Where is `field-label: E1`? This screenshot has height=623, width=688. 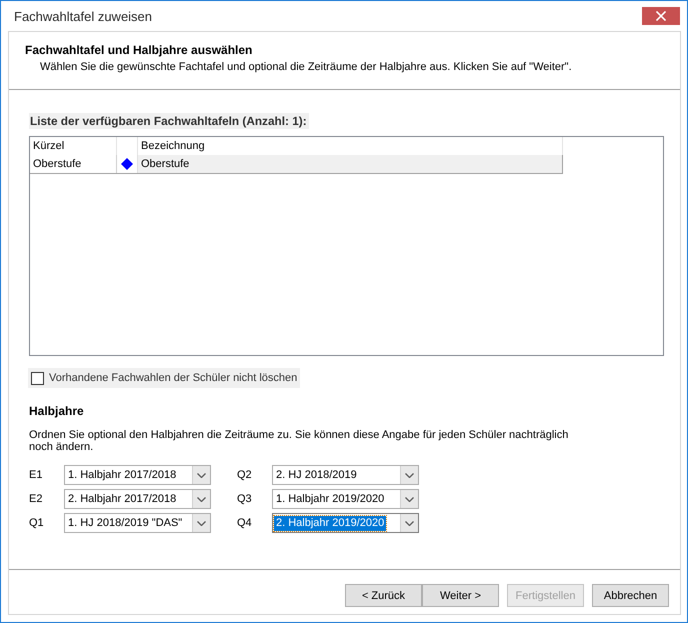 field-label: E1 is located at coordinates (36, 475).